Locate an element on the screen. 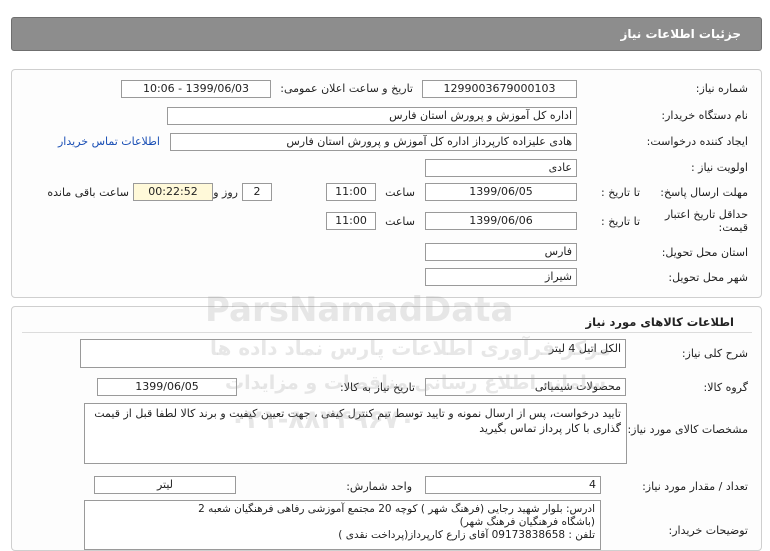  remaining-time-field: 00:22:52 is located at coordinates (173, 192).